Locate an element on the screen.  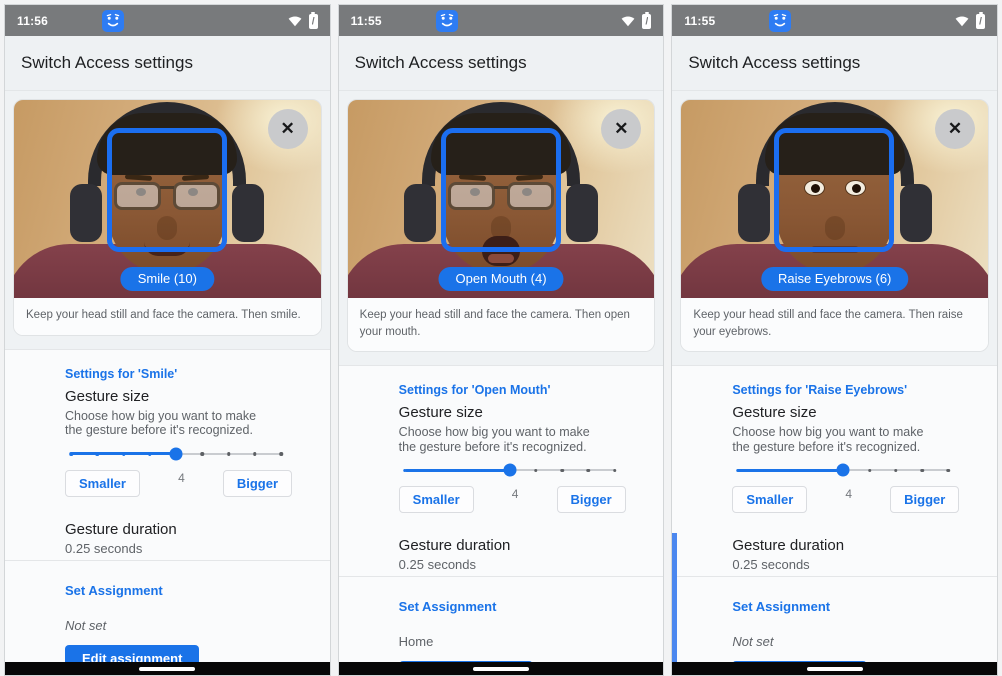
gesture-pill: Smile (10) is located at coordinates (167, 279).